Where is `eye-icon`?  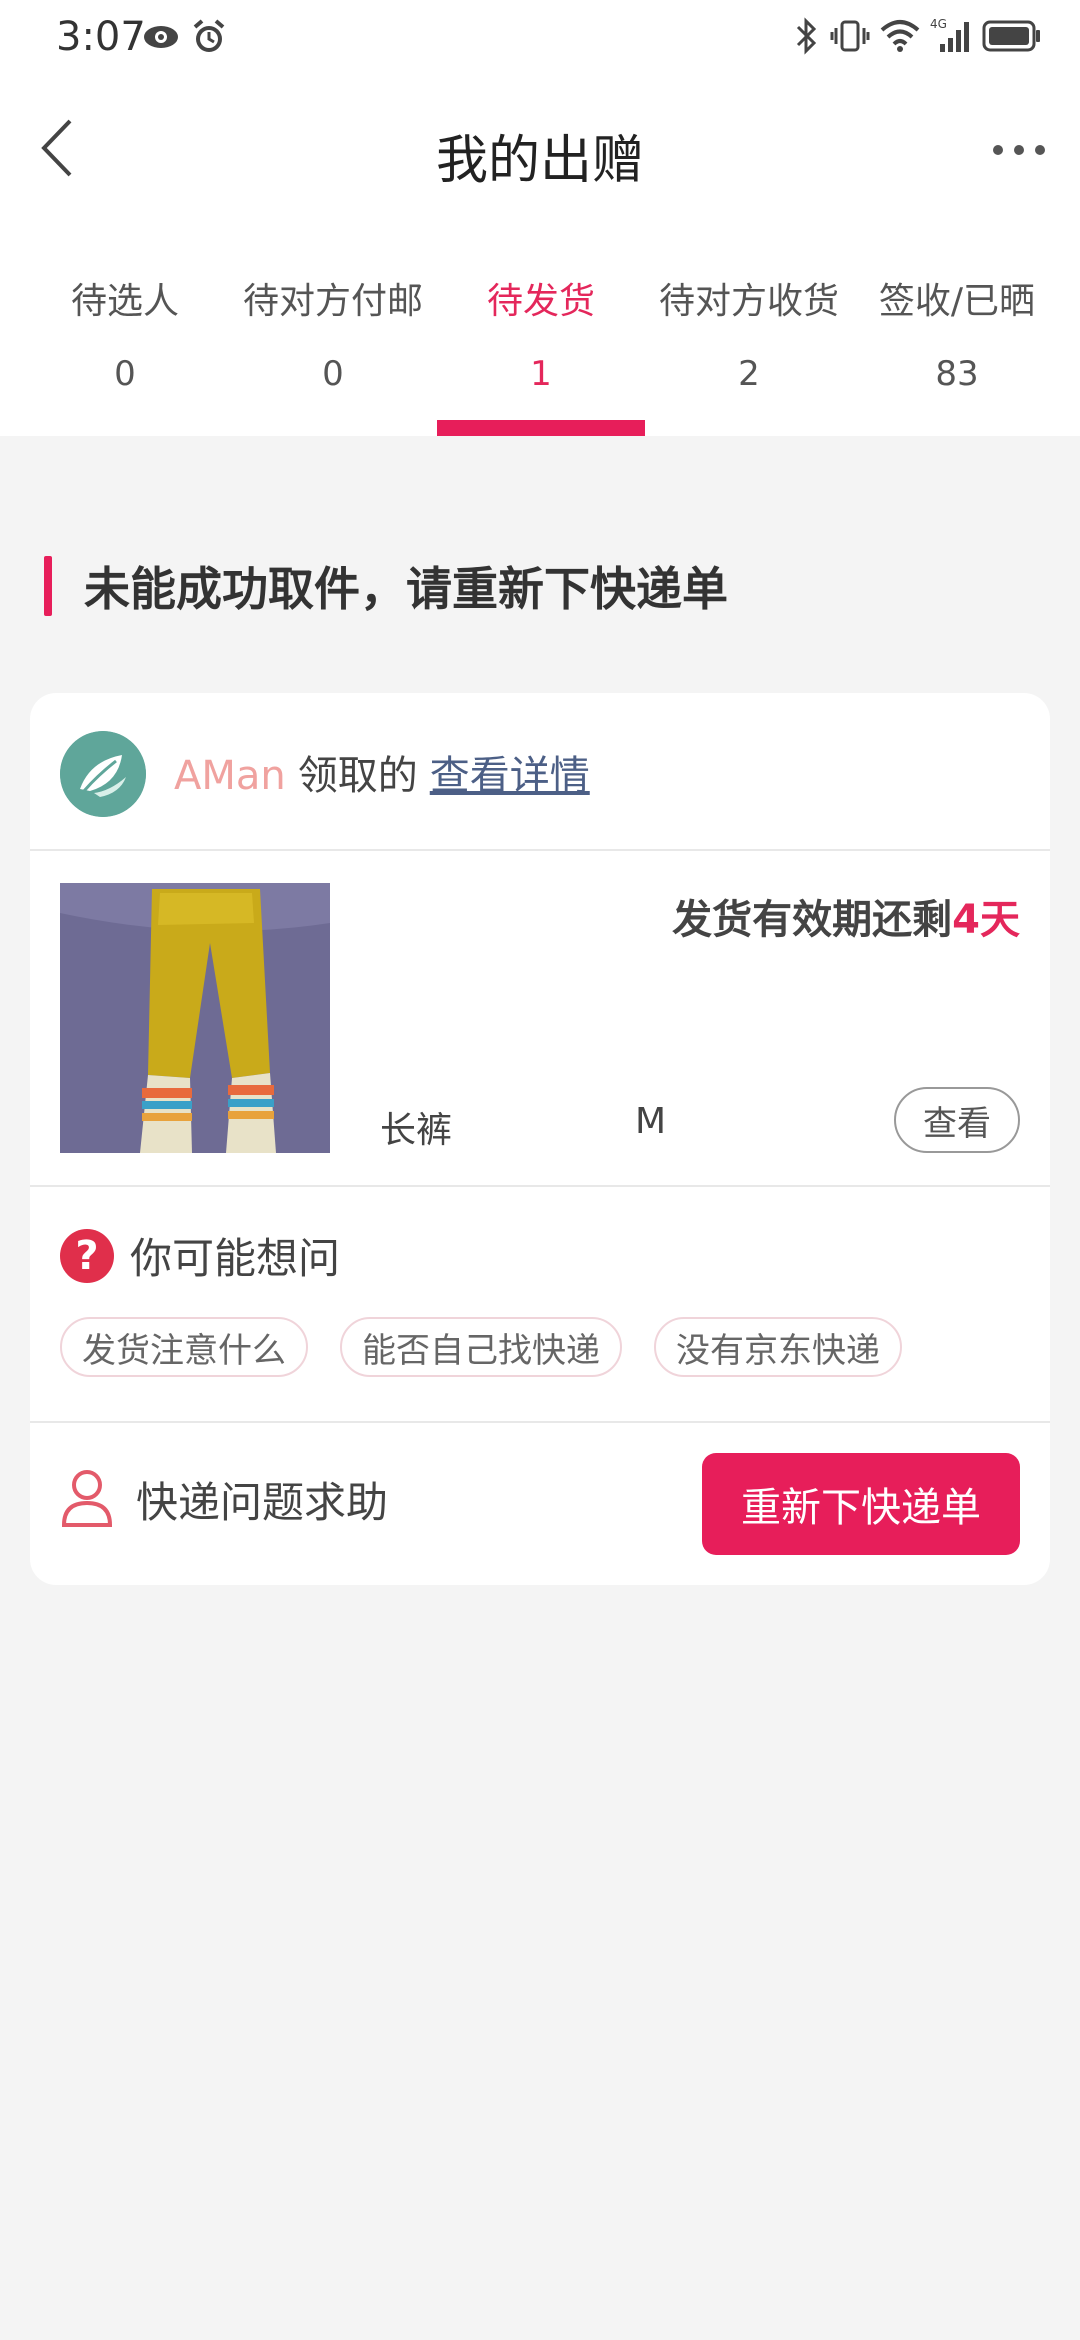
eye-icon is located at coordinates (161, 39).